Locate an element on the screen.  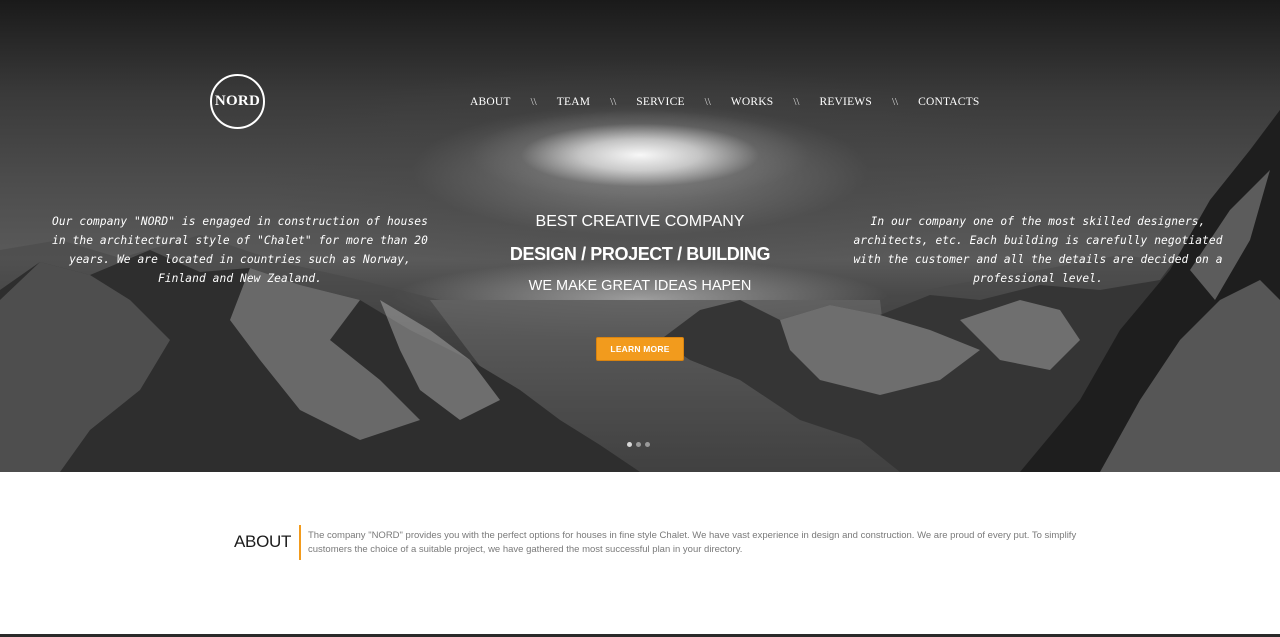
hero-tagline-primary: BEST CREATIVE COMPANY is located at coordinates (640, 221).